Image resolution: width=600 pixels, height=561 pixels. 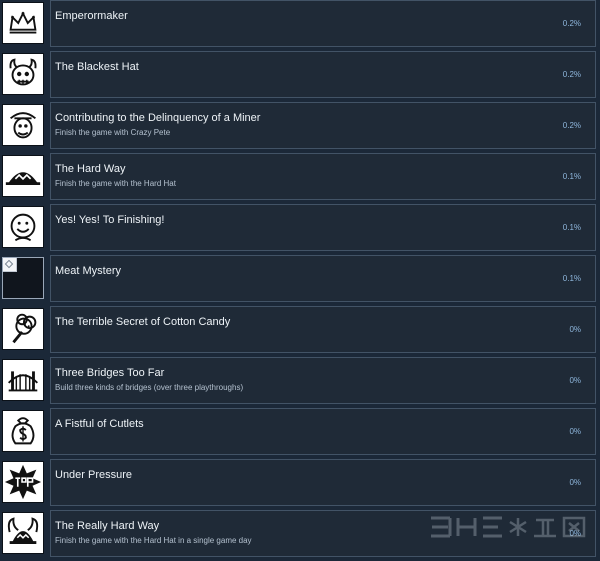 I want to click on achievement-title: The Really Hard Way, so click(x=107, y=526).